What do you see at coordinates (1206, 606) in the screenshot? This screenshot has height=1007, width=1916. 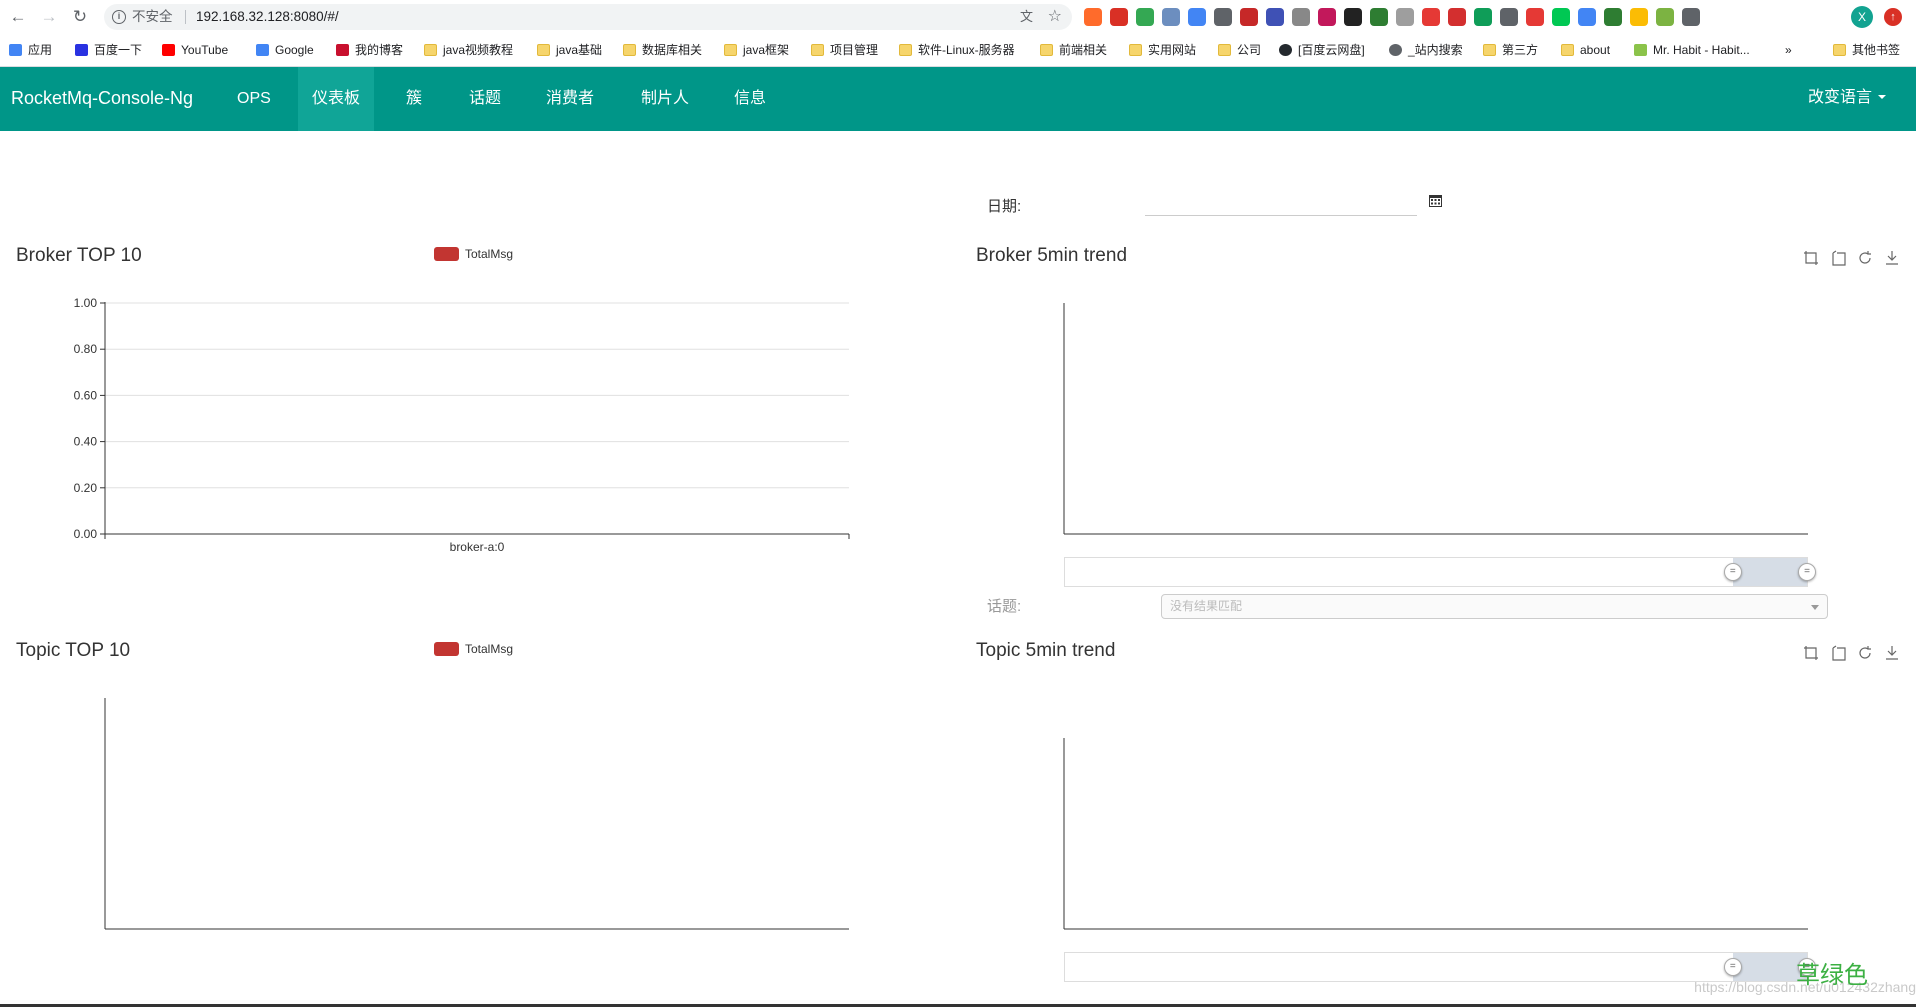 I see `topic-select-placeholder: 没有结果匹配` at bounding box center [1206, 606].